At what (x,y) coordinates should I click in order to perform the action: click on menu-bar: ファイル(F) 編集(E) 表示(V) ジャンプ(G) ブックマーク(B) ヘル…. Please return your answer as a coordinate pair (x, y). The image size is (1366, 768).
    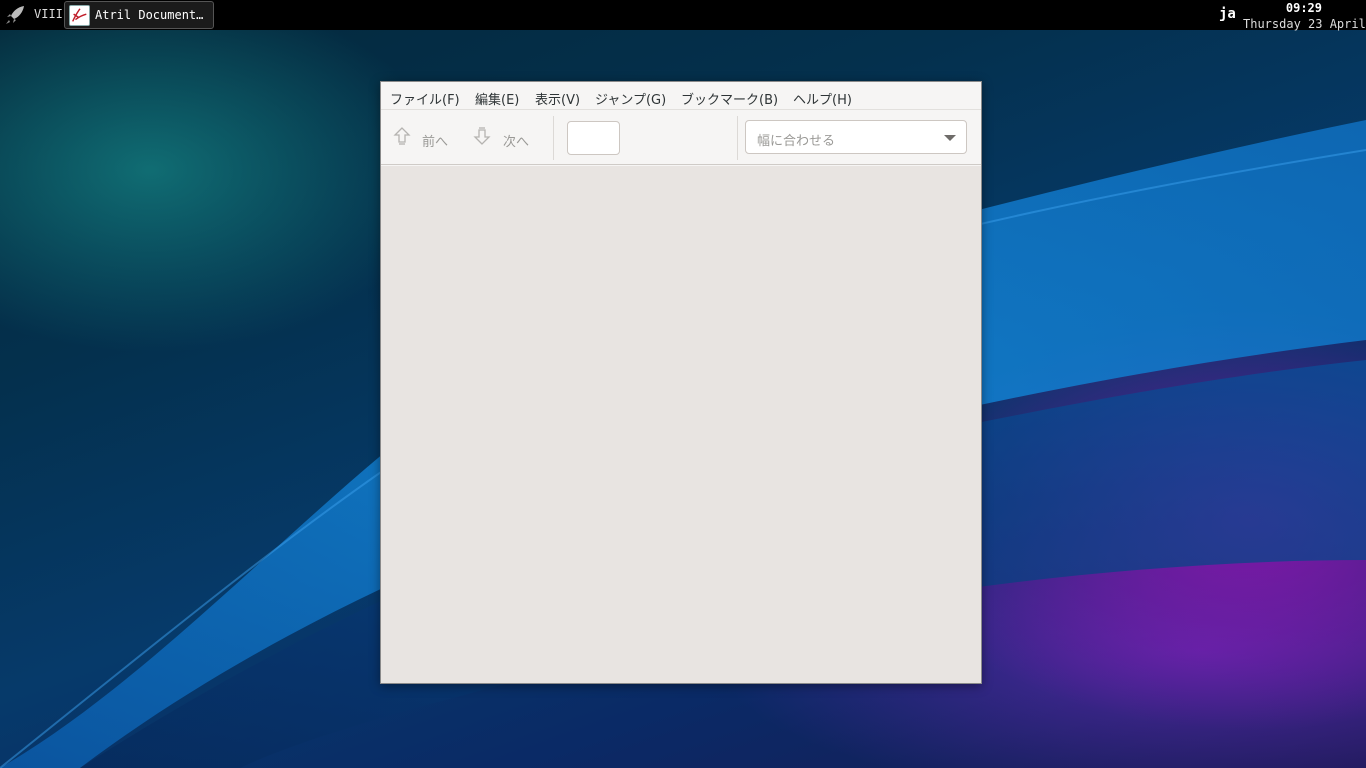
    Looking at the image, I should click on (681, 96).